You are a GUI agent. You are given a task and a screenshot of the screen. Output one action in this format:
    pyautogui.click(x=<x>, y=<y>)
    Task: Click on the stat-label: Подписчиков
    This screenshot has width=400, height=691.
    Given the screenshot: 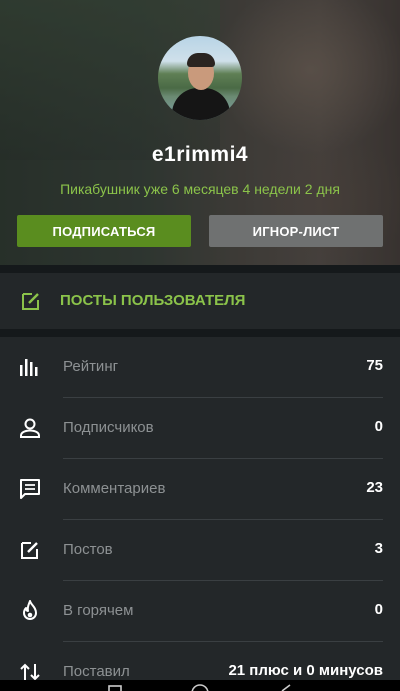 What is the action you would take?
    pyautogui.click(x=108, y=427)
    